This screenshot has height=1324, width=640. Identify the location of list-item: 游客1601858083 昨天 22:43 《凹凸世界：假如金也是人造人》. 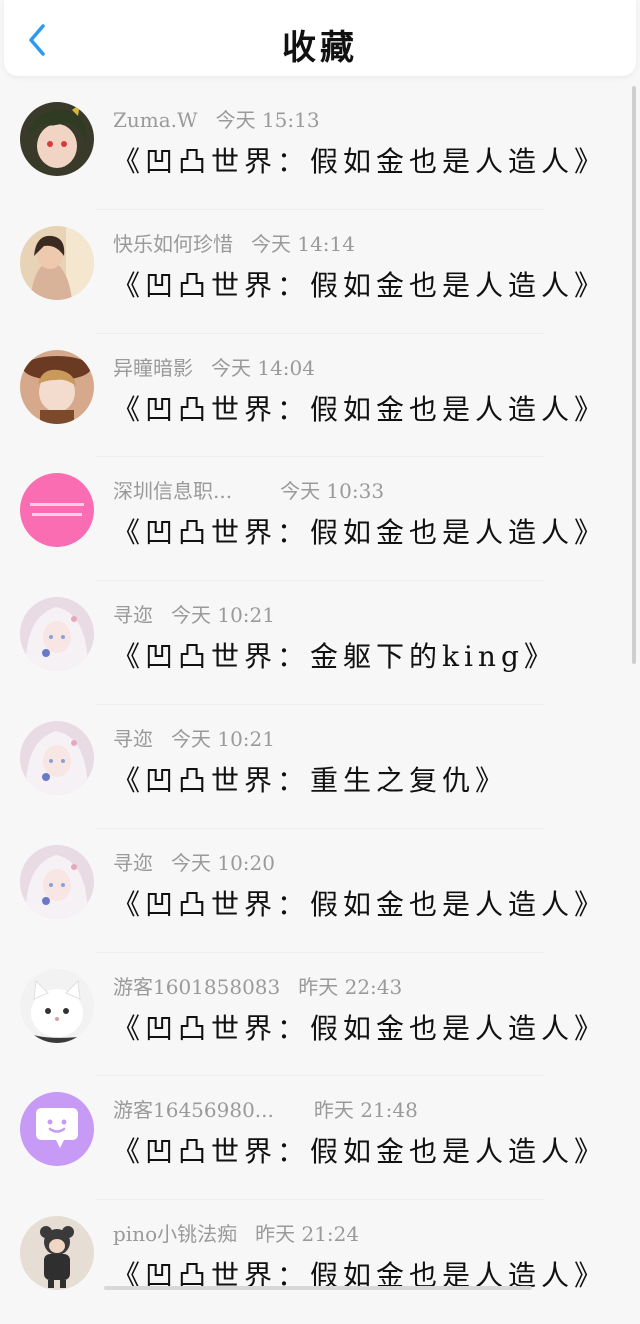
(320, 1015).